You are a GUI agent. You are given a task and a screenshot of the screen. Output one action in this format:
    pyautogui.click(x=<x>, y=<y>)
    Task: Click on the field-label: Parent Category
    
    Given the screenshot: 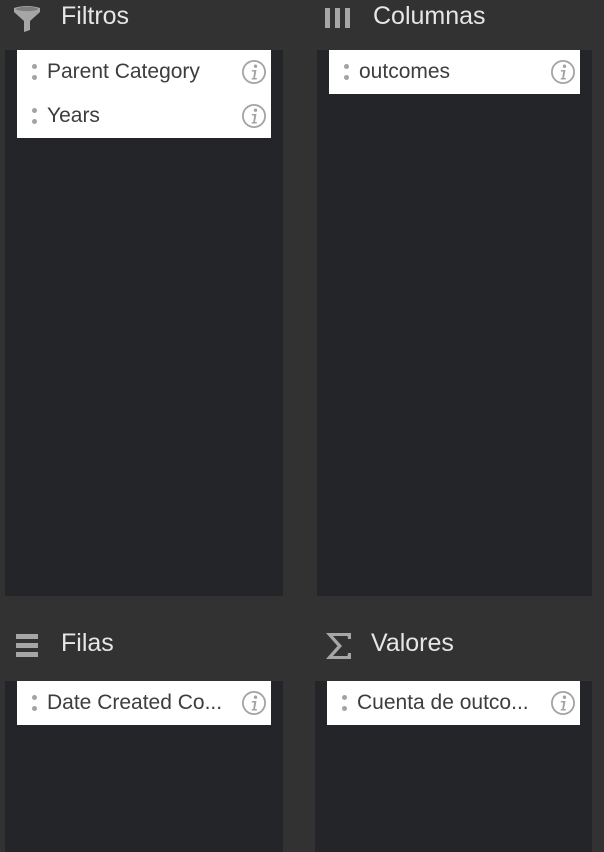 What is the action you would take?
    pyautogui.click(x=123, y=71)
    